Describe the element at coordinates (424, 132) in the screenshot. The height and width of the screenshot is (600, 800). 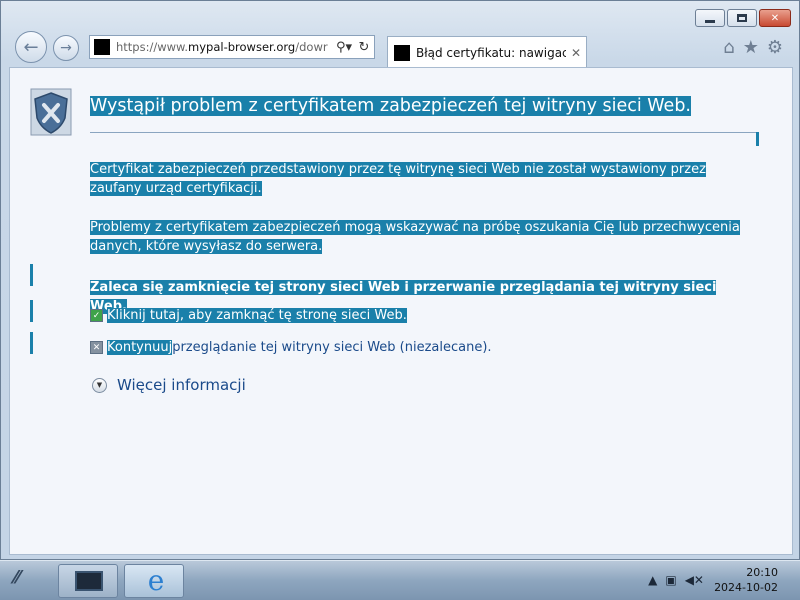
I see `heading-divider` at that location.